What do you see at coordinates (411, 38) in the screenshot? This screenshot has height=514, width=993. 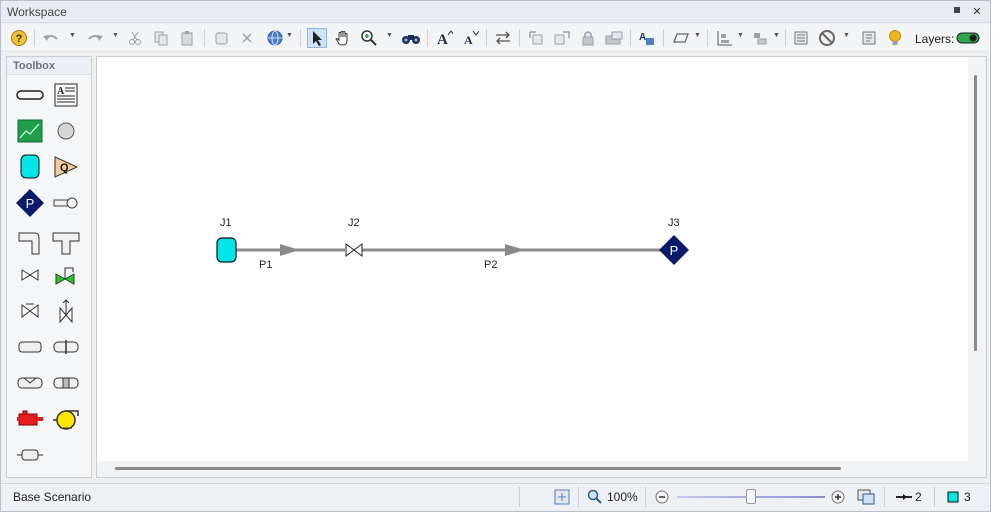 I see `find-button` at bounding box center [411, 38].